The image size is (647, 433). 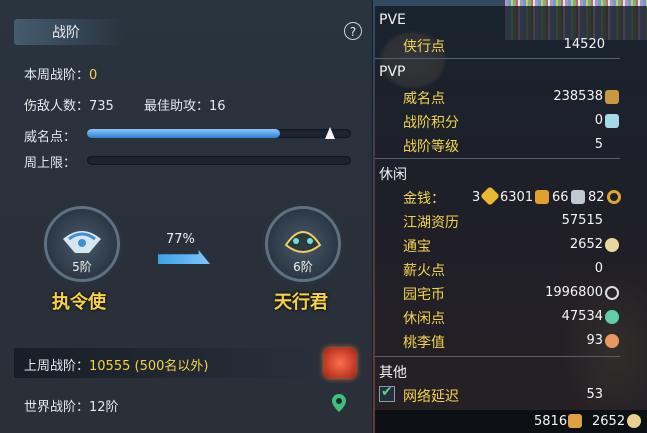 I want to click on current-rank-level: 5阶, so click(x=82, y=267).